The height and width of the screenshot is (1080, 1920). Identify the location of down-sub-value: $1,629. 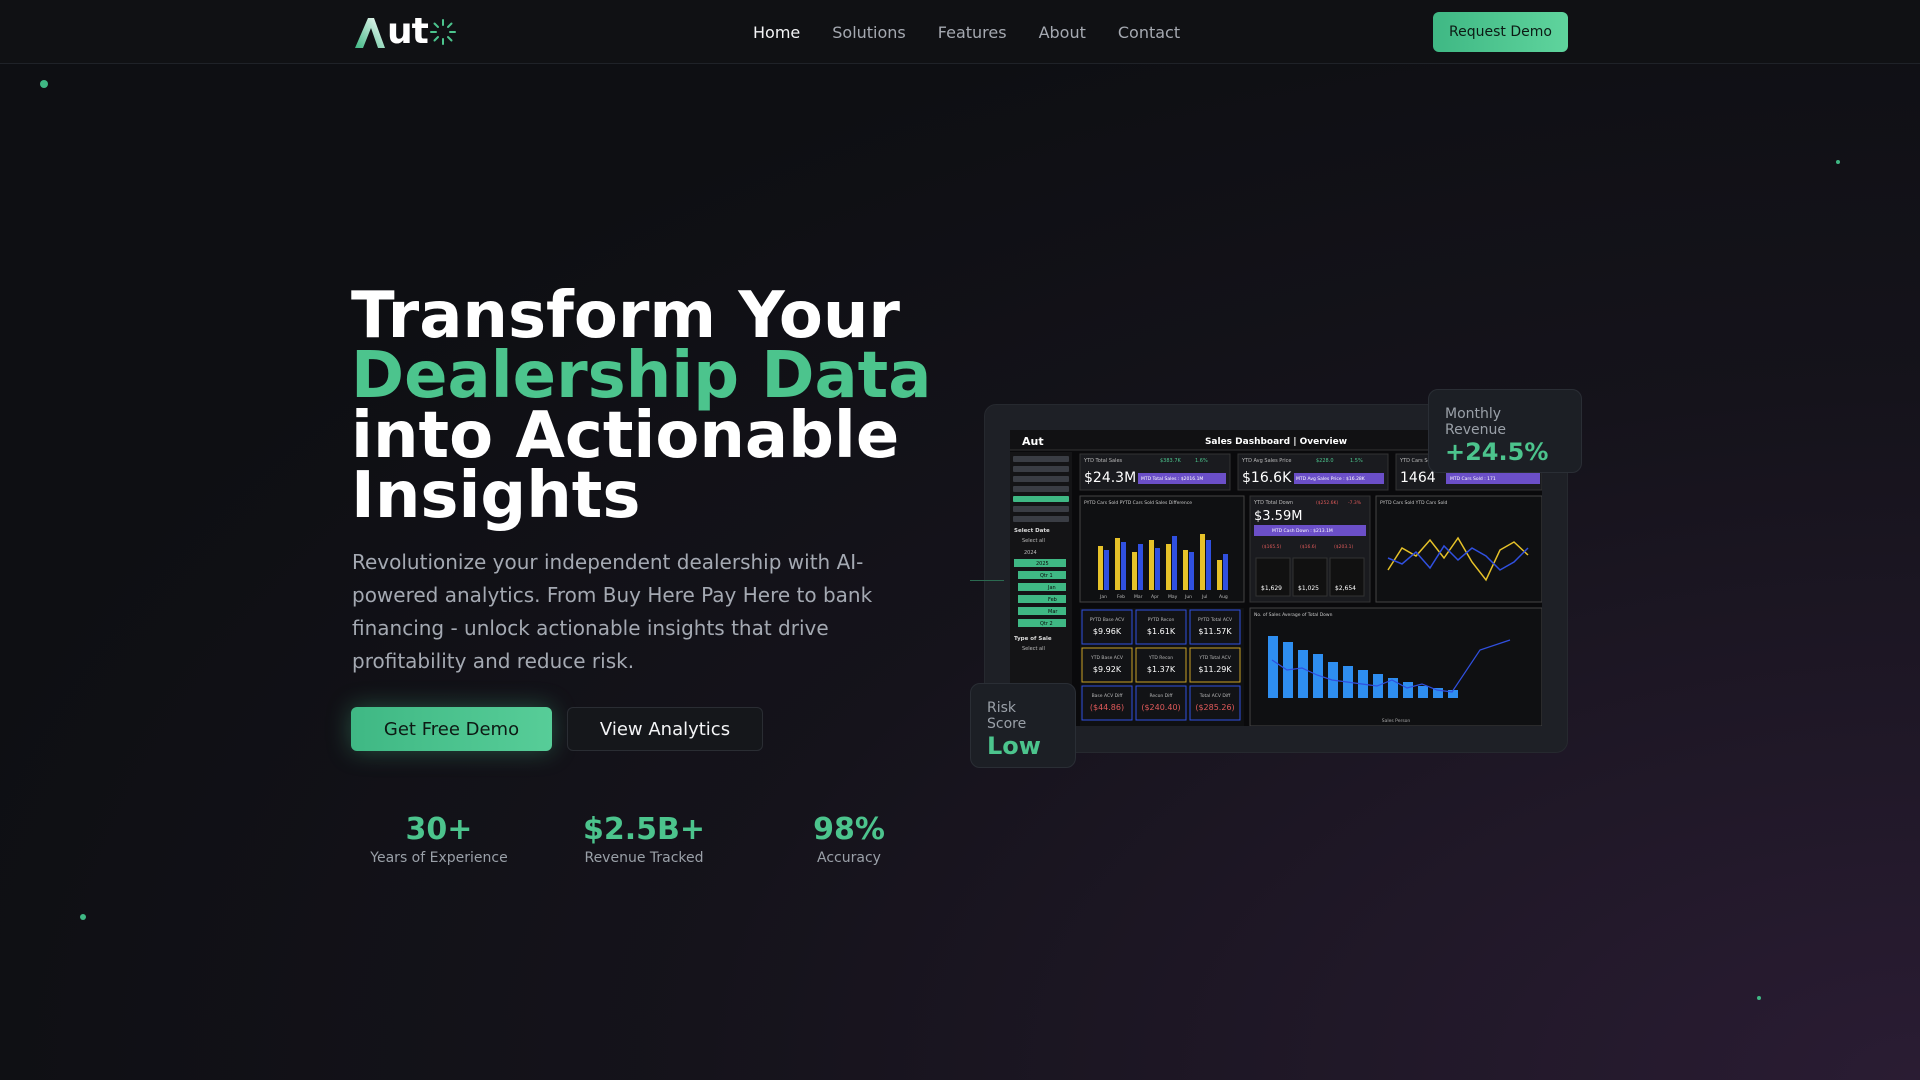
(1271, 588).